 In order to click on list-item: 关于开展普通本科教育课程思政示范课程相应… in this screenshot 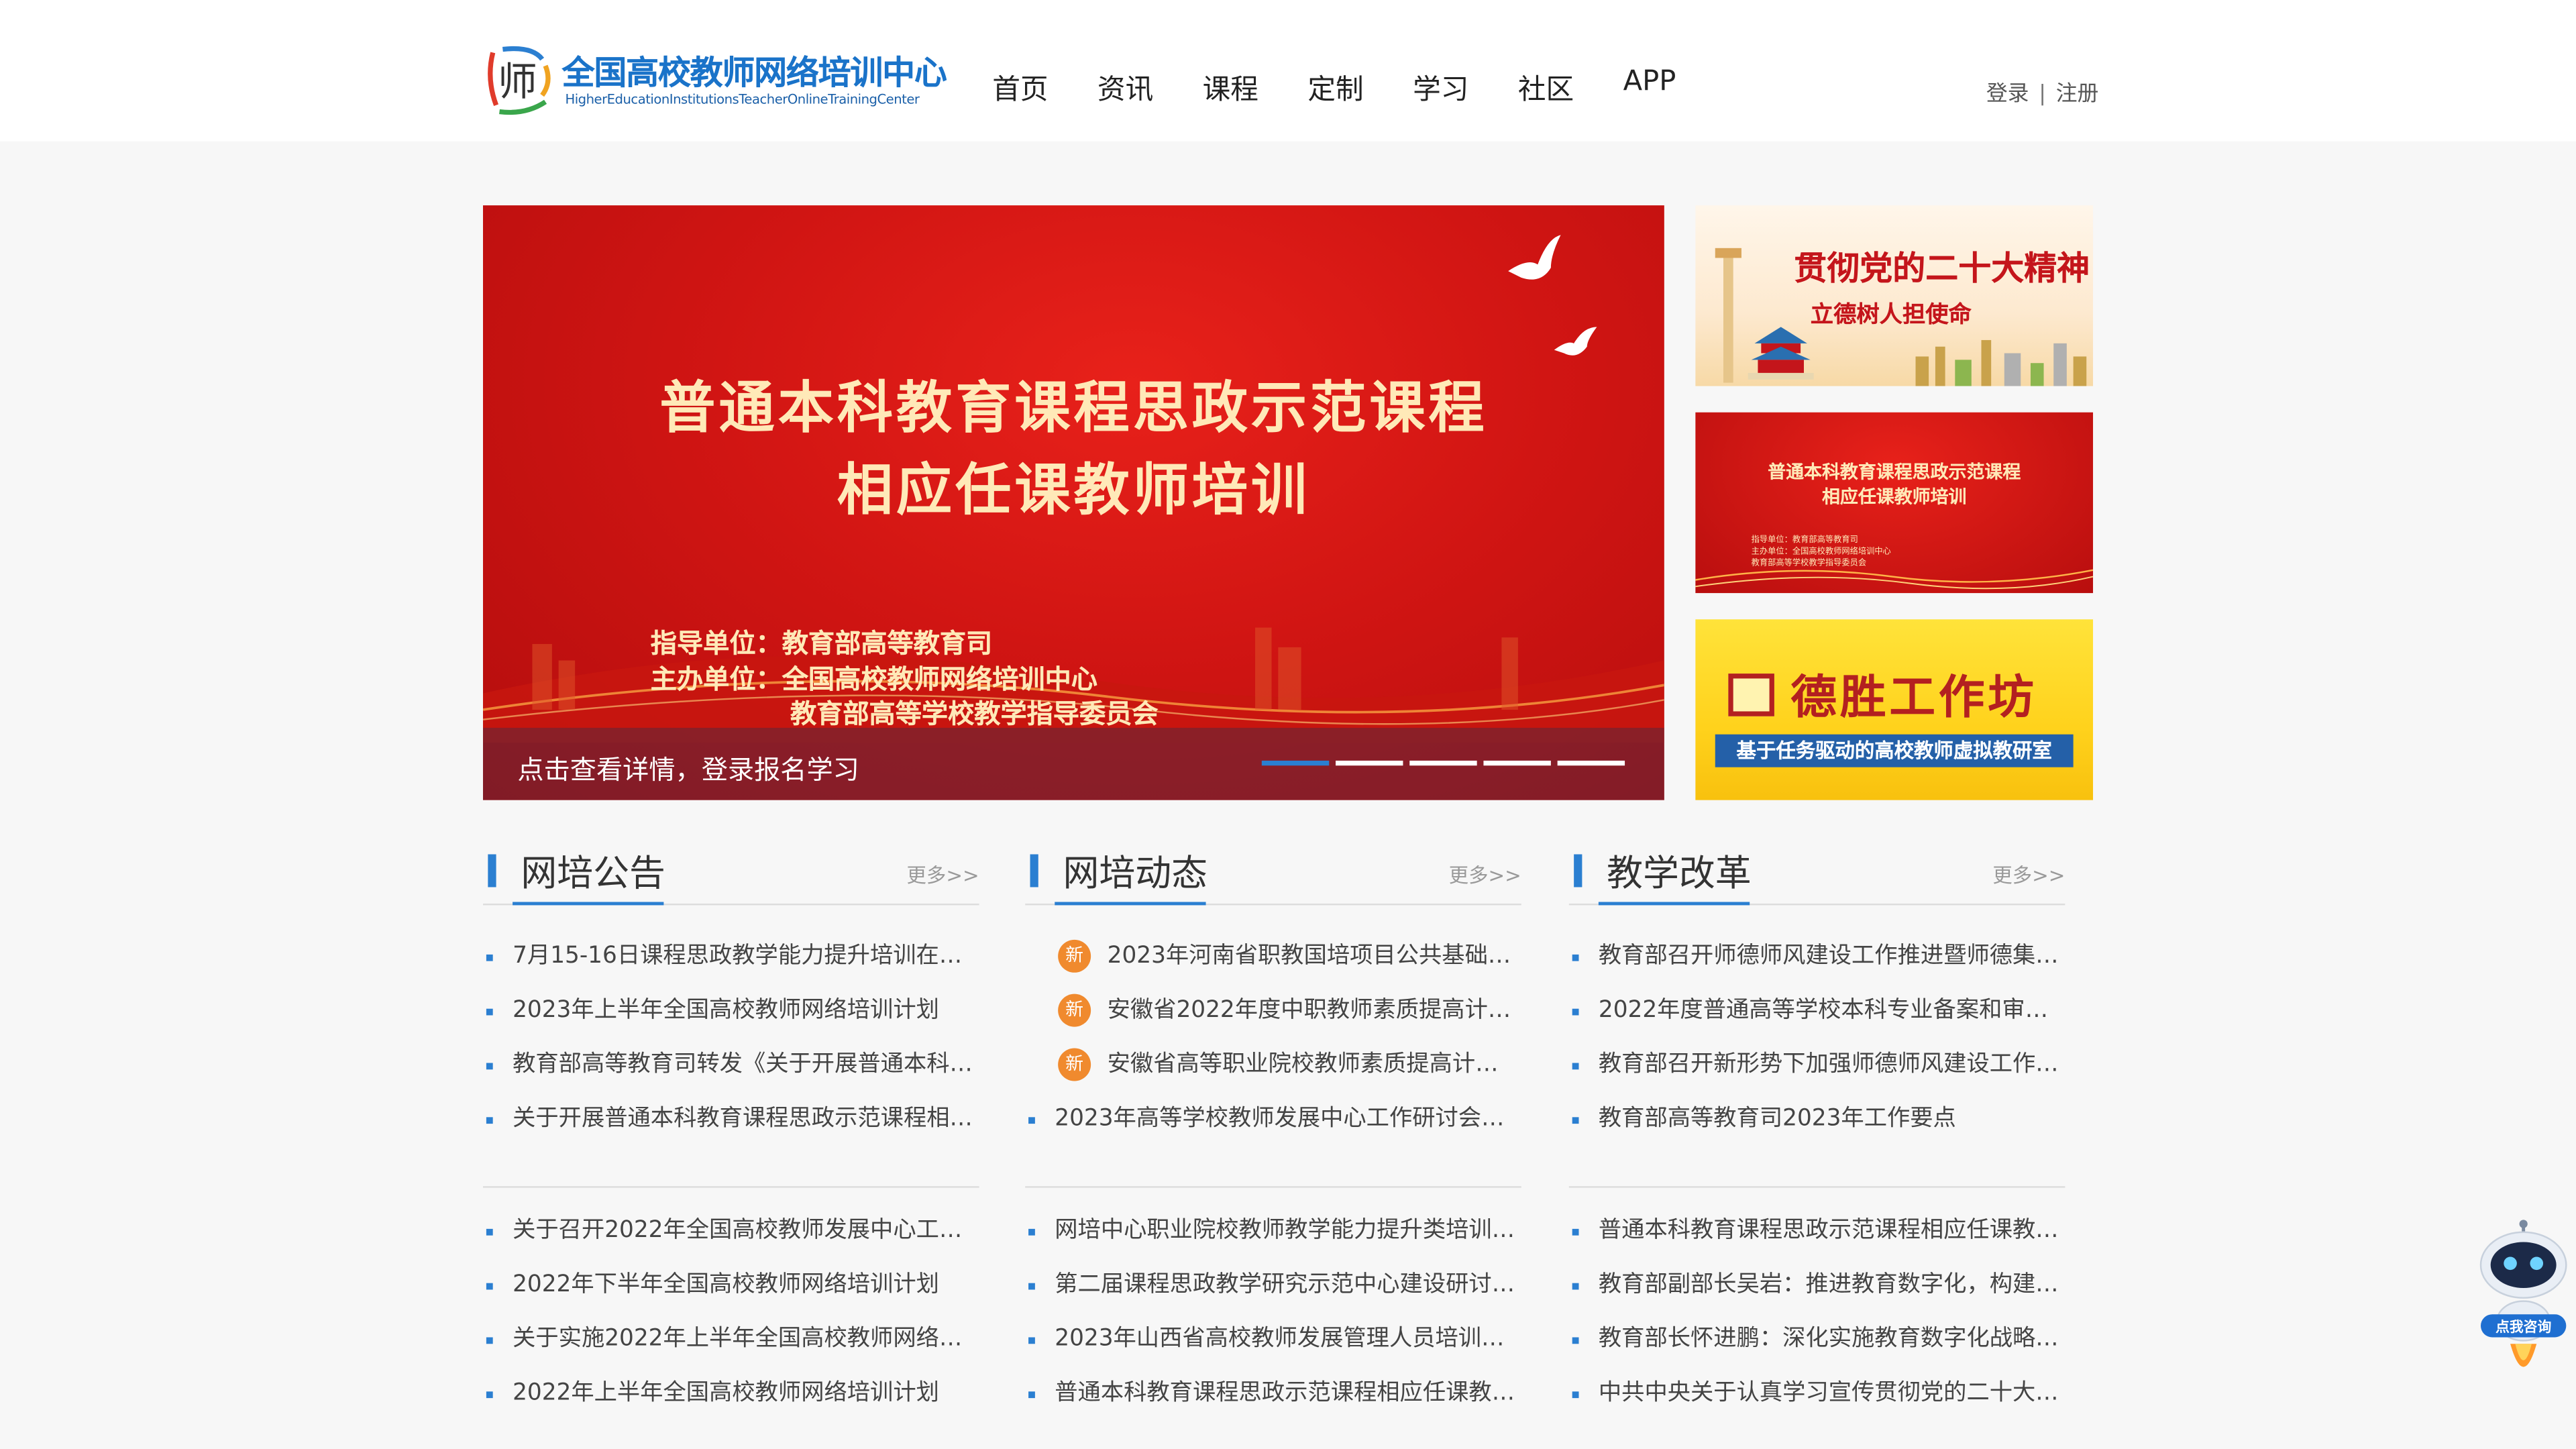, I will do `click(731, 1120)`.